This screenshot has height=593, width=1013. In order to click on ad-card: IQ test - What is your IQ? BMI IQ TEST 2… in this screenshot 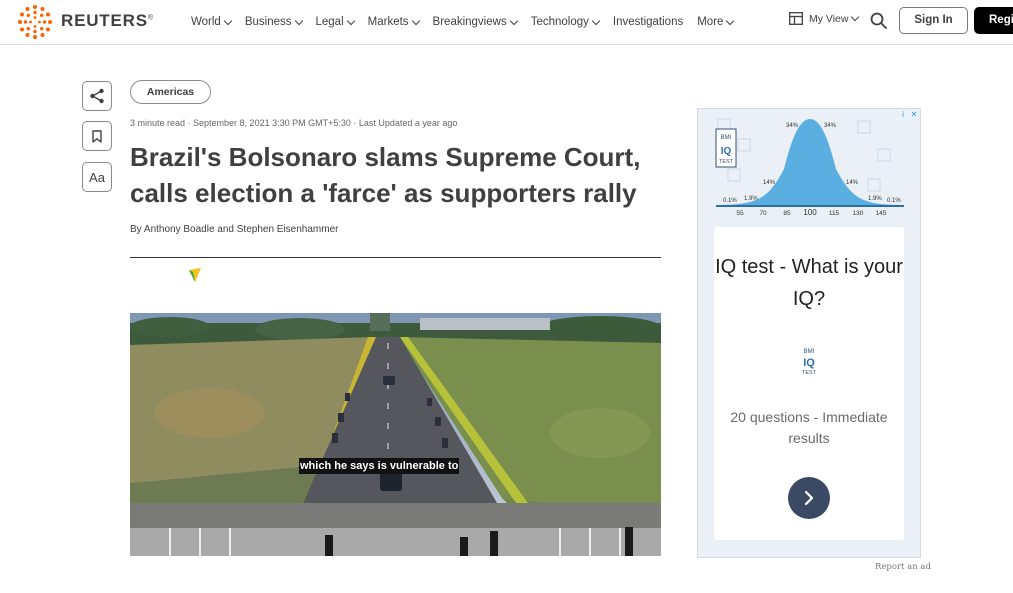, I will do `click(809, 383)`.